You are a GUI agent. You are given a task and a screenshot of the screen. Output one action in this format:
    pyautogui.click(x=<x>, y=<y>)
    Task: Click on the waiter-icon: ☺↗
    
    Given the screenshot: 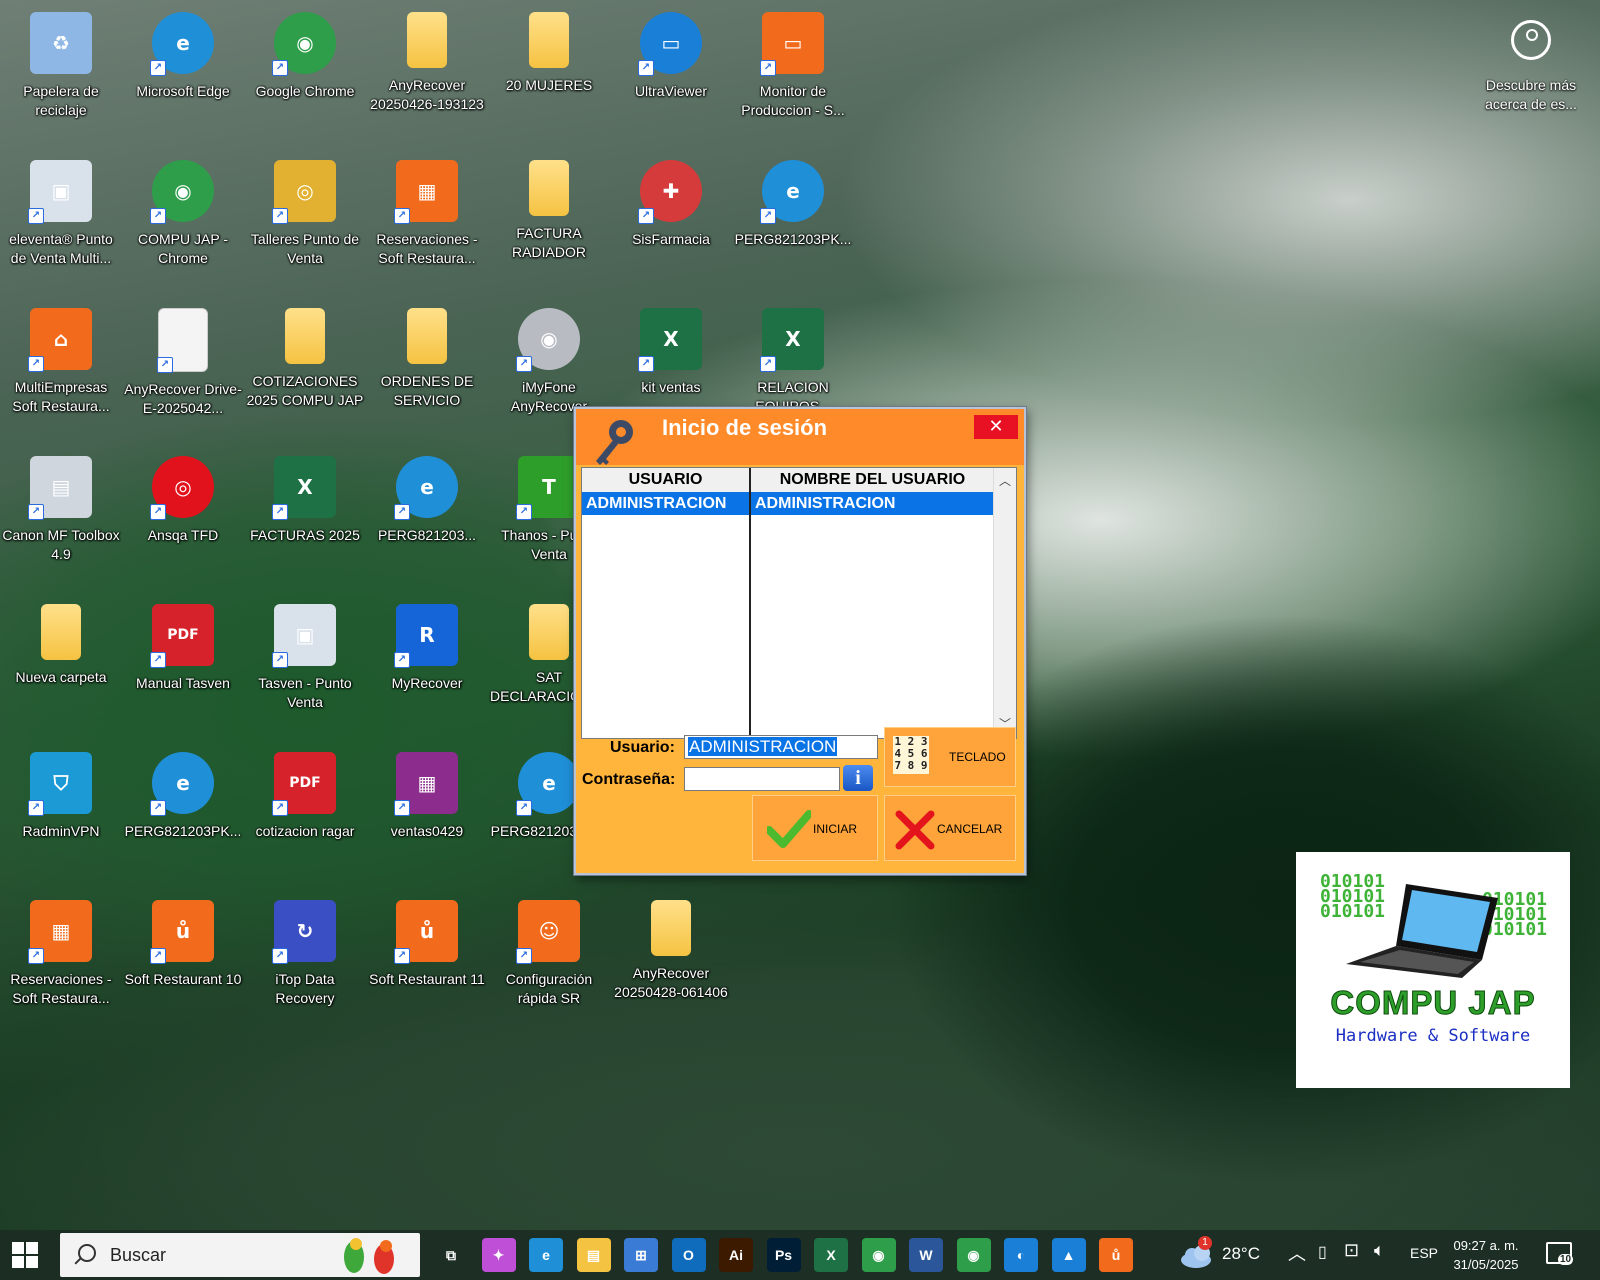 What is the action you would take?
    pyautogui.click(x=548, y=932)
    